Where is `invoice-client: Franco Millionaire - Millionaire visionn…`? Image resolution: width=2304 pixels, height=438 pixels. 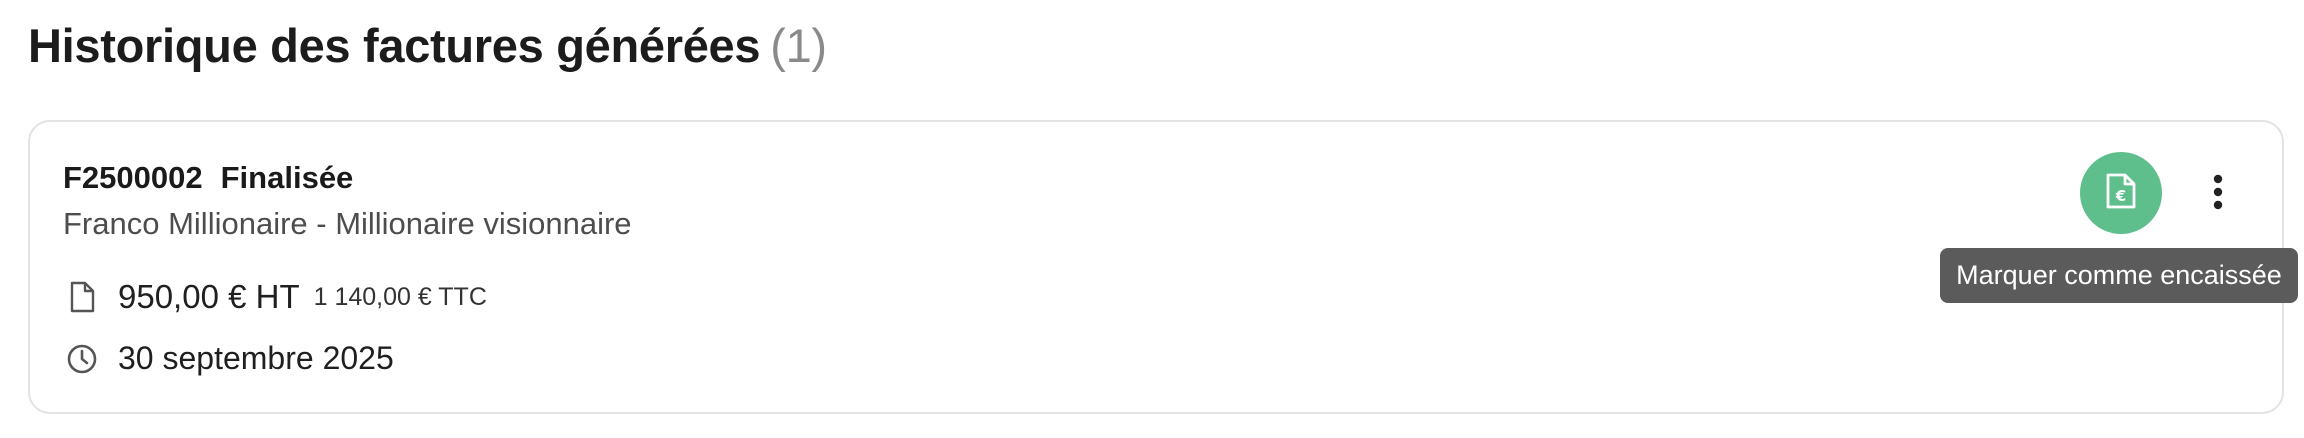 invoice-client: Franco Millionaire - Millionaire visionn… is located at coordinates (347, 223).